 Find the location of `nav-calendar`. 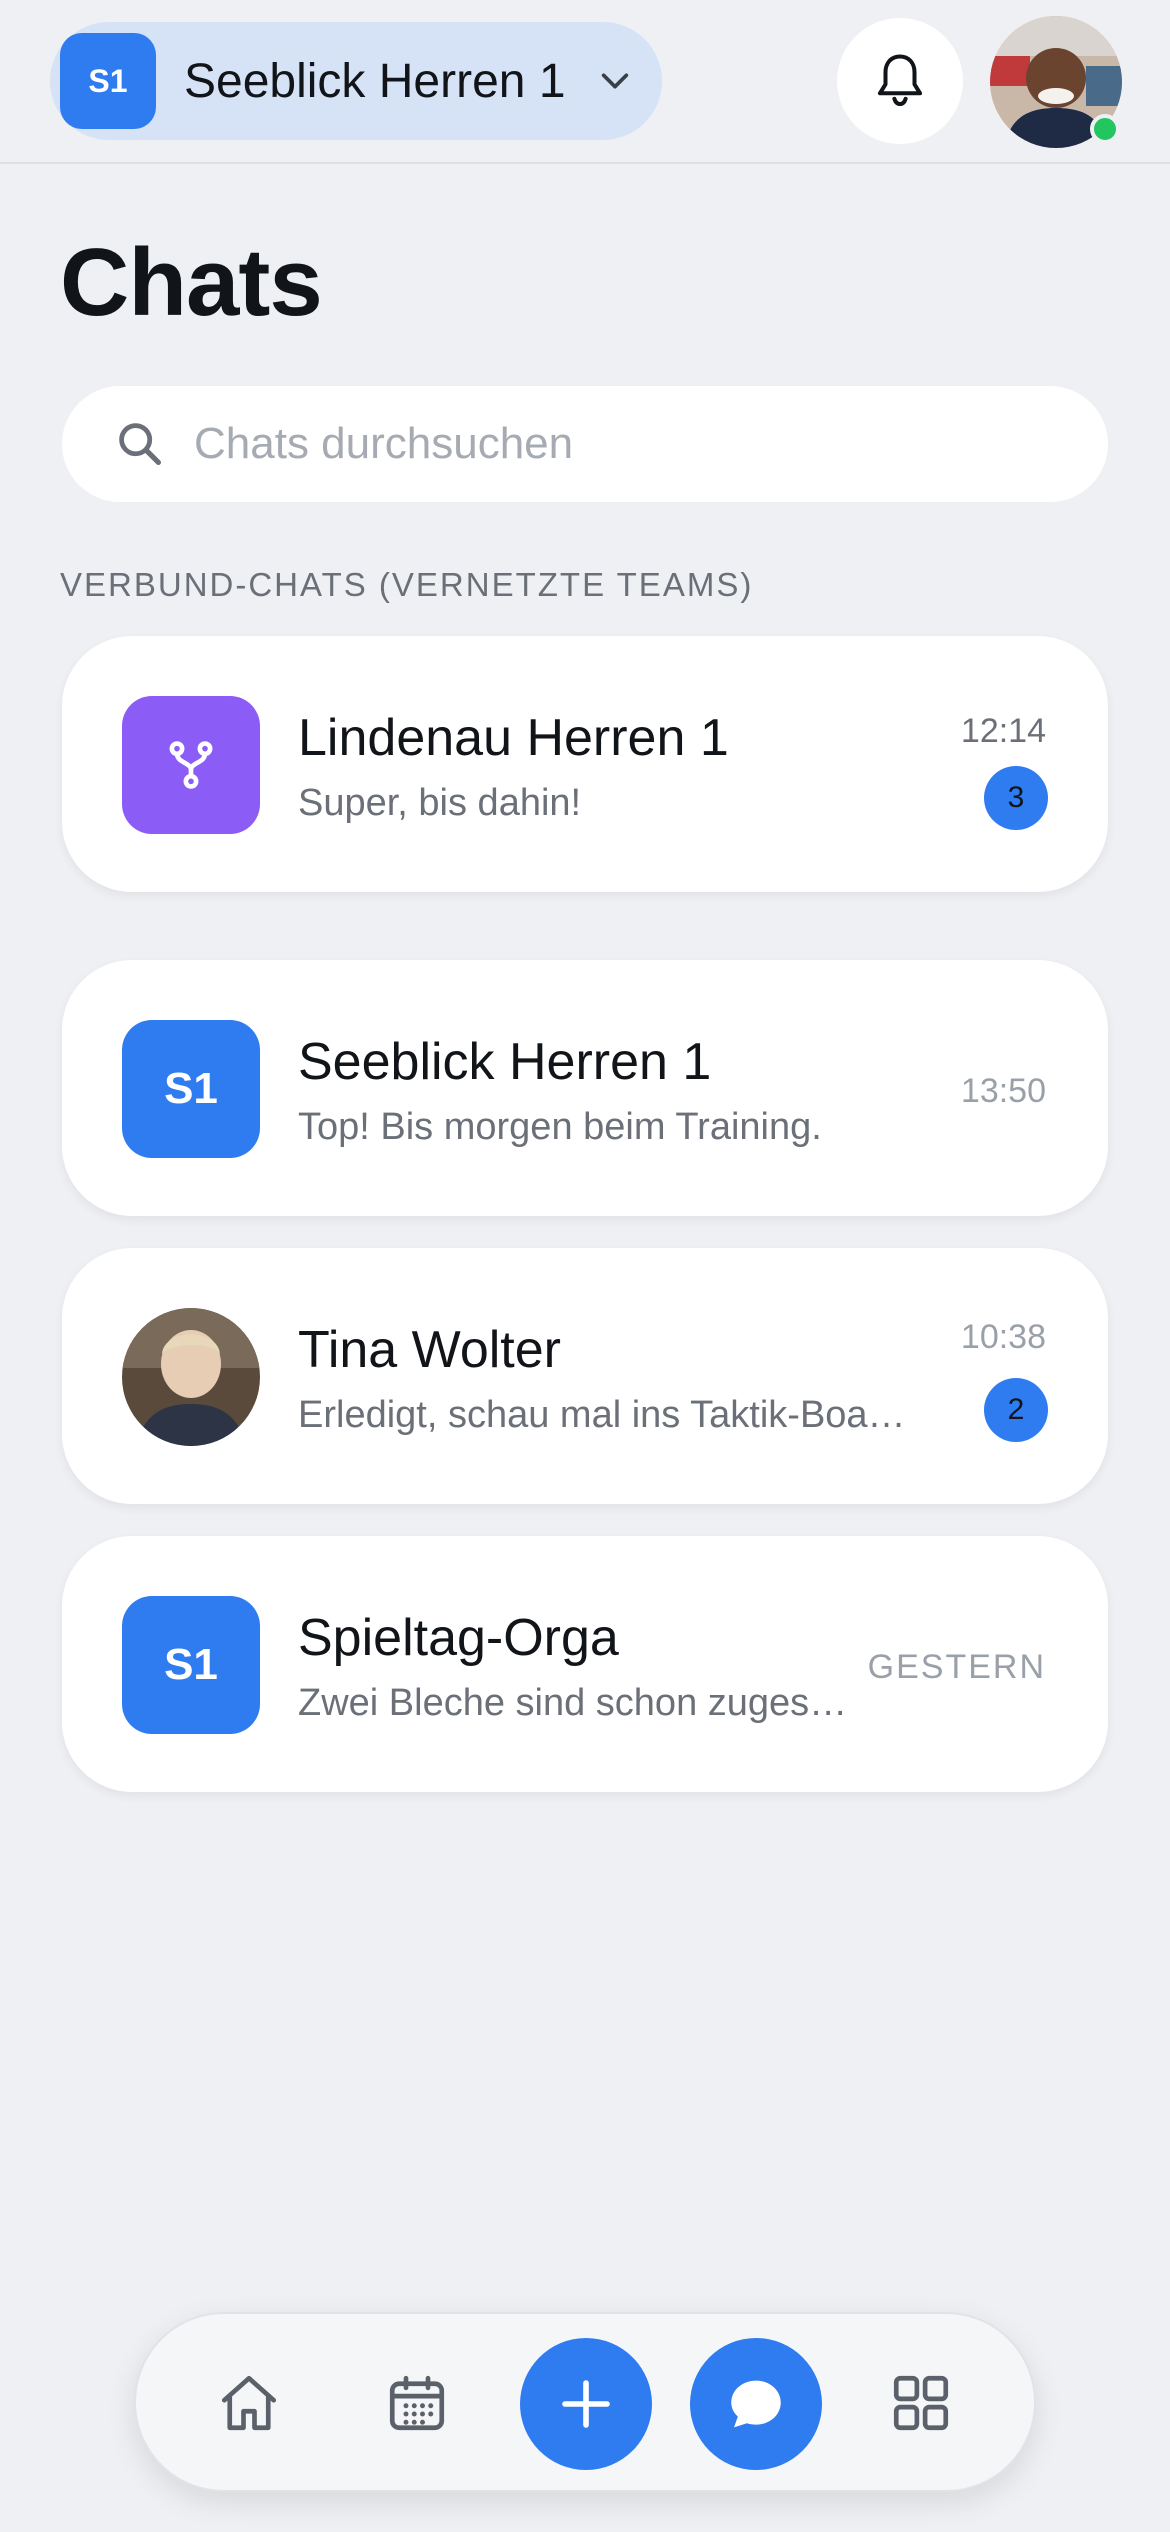

nav-calendar is located at coordinates (417, 2403).